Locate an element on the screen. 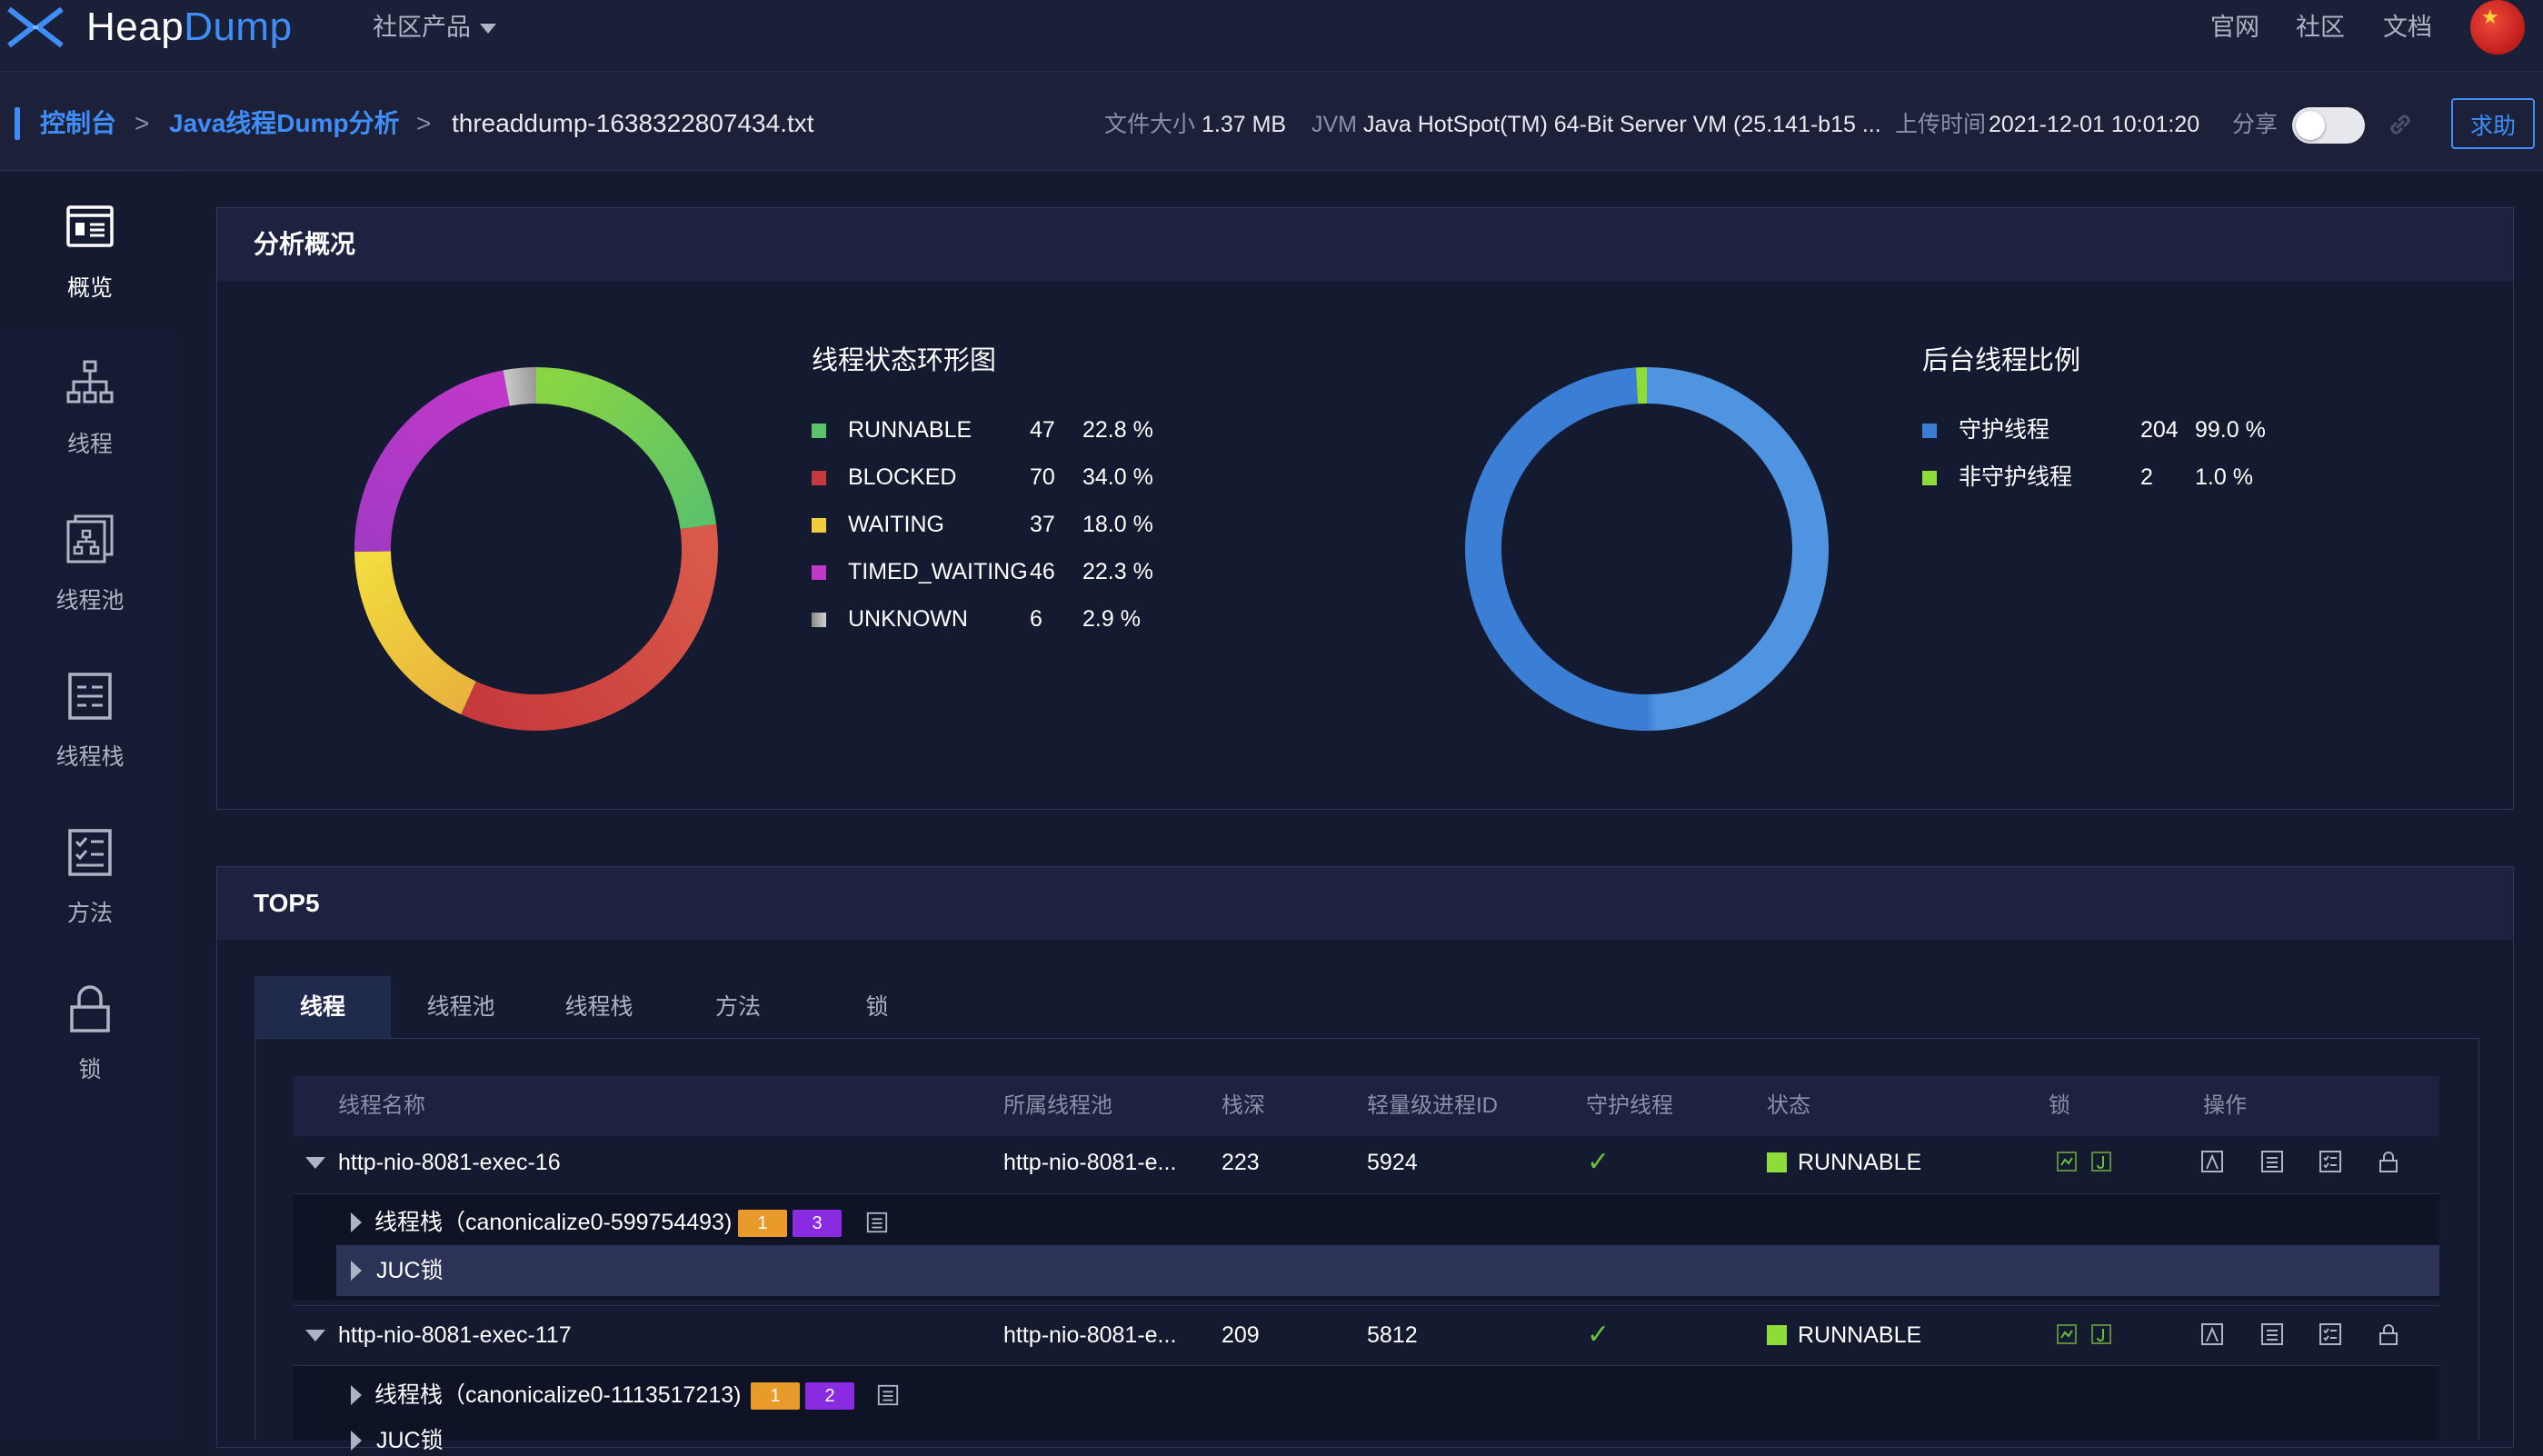 This screenshot has width=2543, height=1456. legend-label: UNKNOWN is located at coordinates (908, 618).